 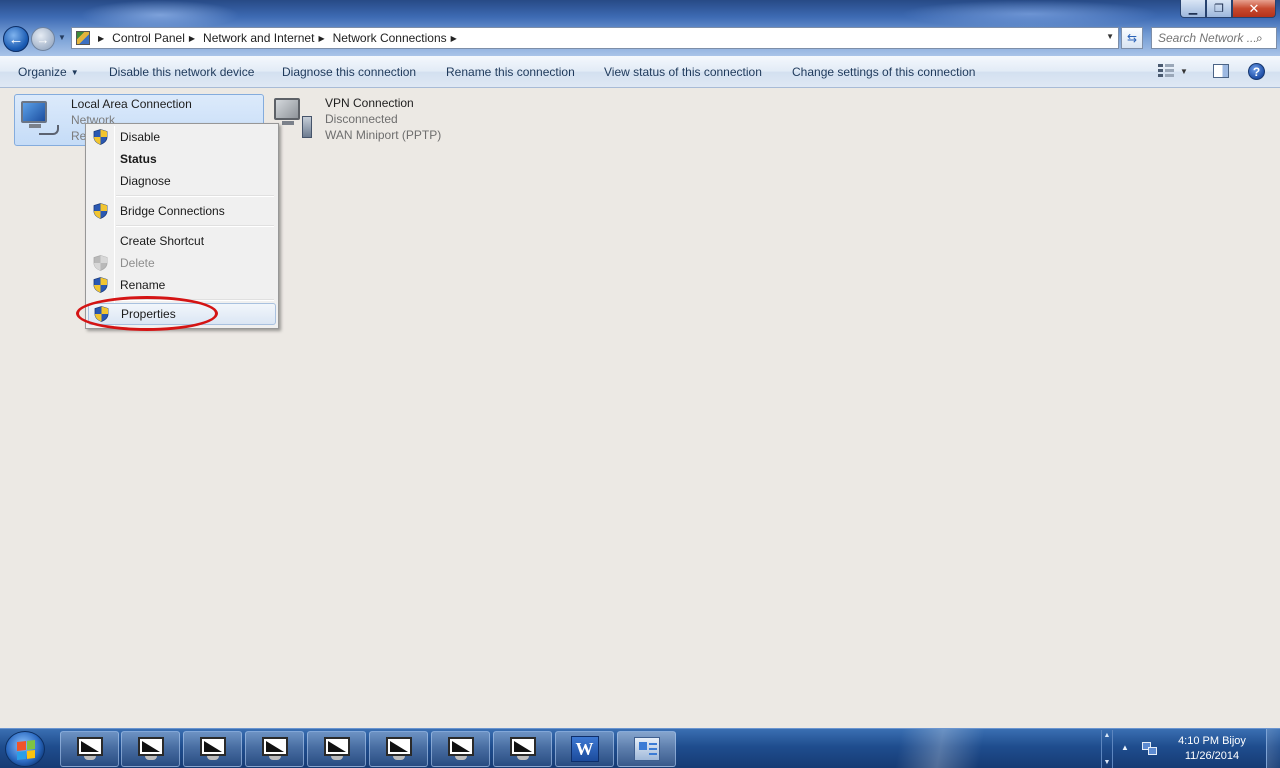 I want to click on menu-item-diagnose: Diagnose, so click(x=182, y=181).